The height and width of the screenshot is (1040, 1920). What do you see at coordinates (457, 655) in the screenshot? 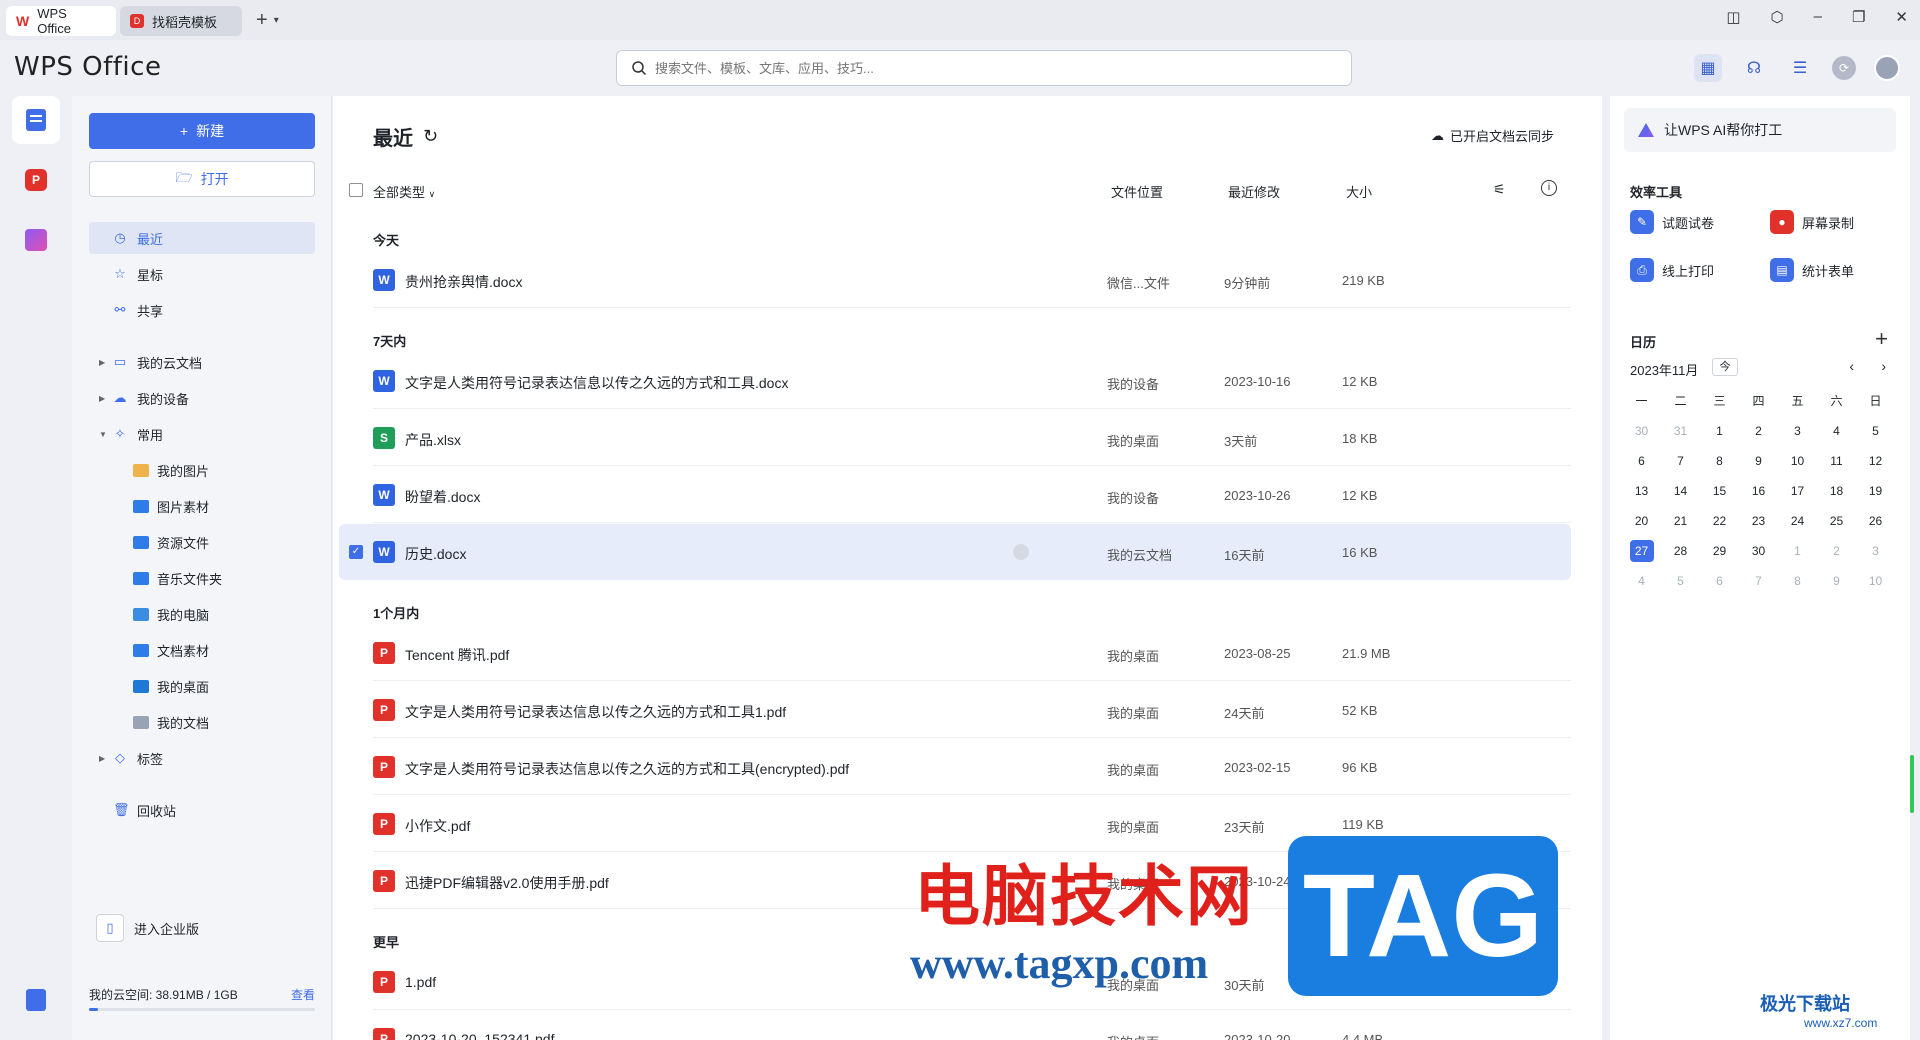
I see `file-name: Tencent 腾讯.pdf` at bounding box center [457, 655].